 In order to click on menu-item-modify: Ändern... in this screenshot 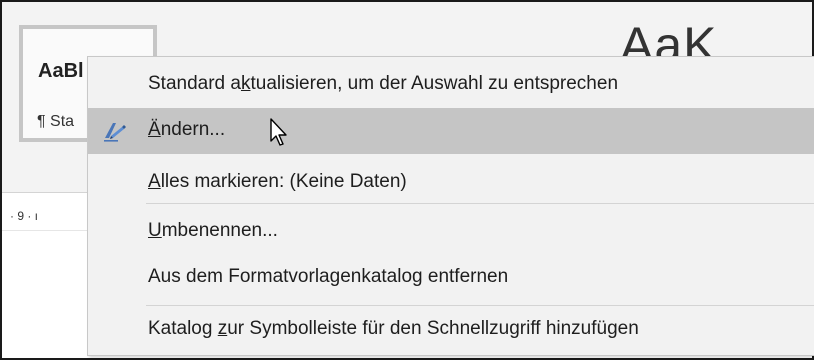, I will do `click(451, 131)`.